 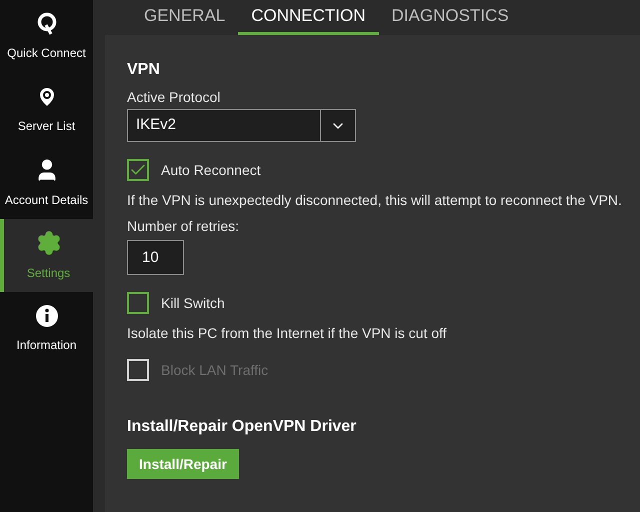 I want to click on sidebar-item: Account Details, so click(x=46, y=182).